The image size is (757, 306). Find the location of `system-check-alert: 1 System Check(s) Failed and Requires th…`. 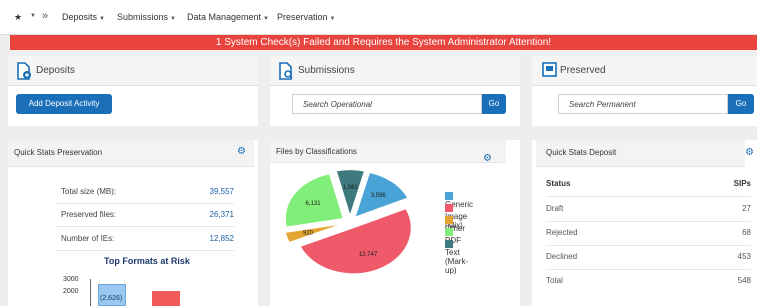

system-check-alert: 1 System Check(s) Failed and Requires th… is located at coordinates (383, 42).